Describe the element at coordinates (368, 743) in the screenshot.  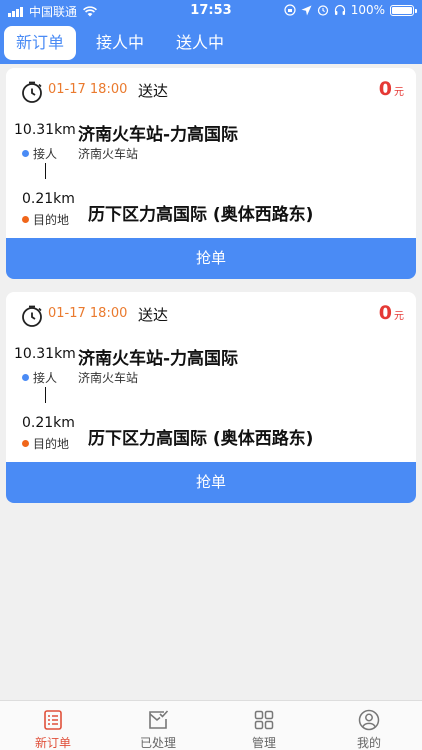
I see `nav-label: 我的` at that location.